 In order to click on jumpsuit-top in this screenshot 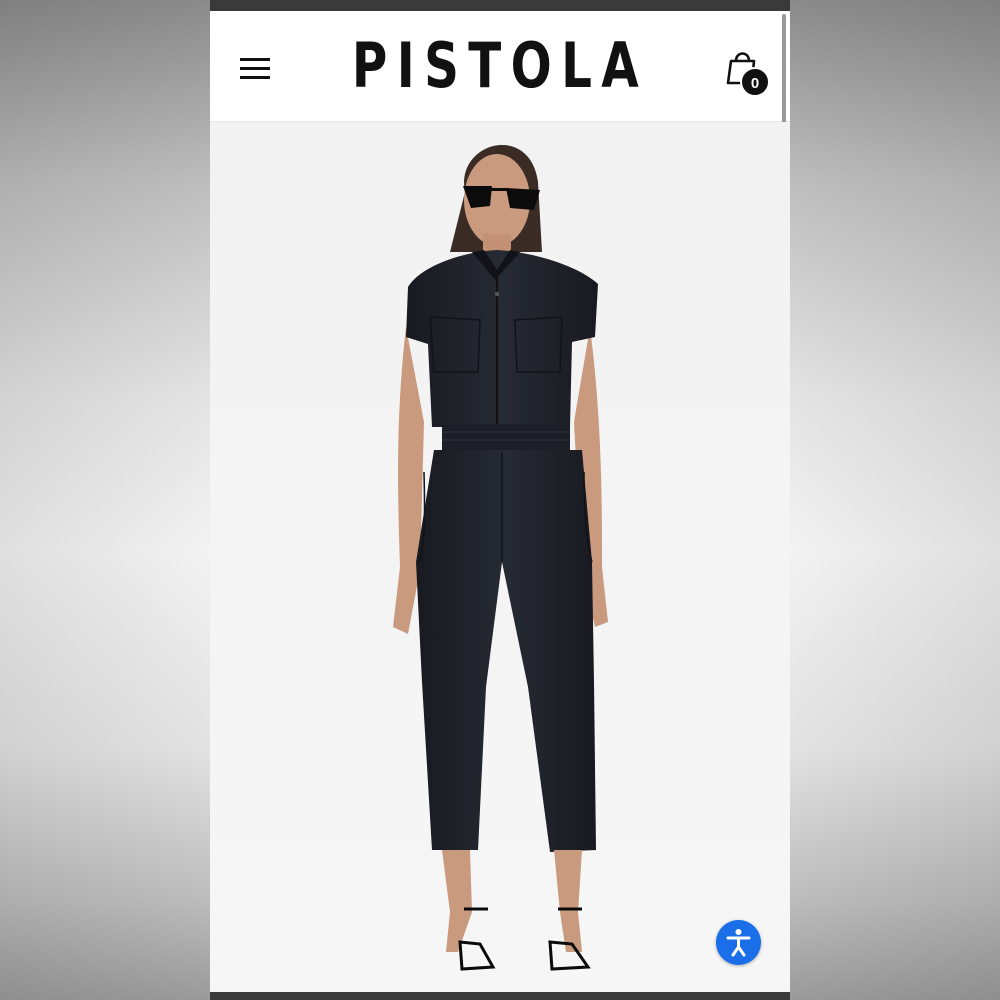, I will do `click(502, 338)`.